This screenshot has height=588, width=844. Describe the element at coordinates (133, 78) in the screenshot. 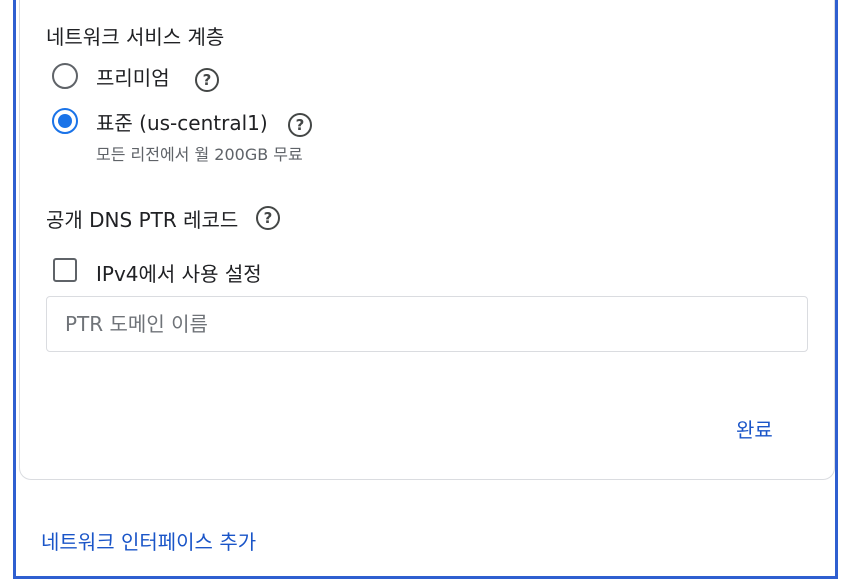

I see `premium-label: 프리미엄` at that location.